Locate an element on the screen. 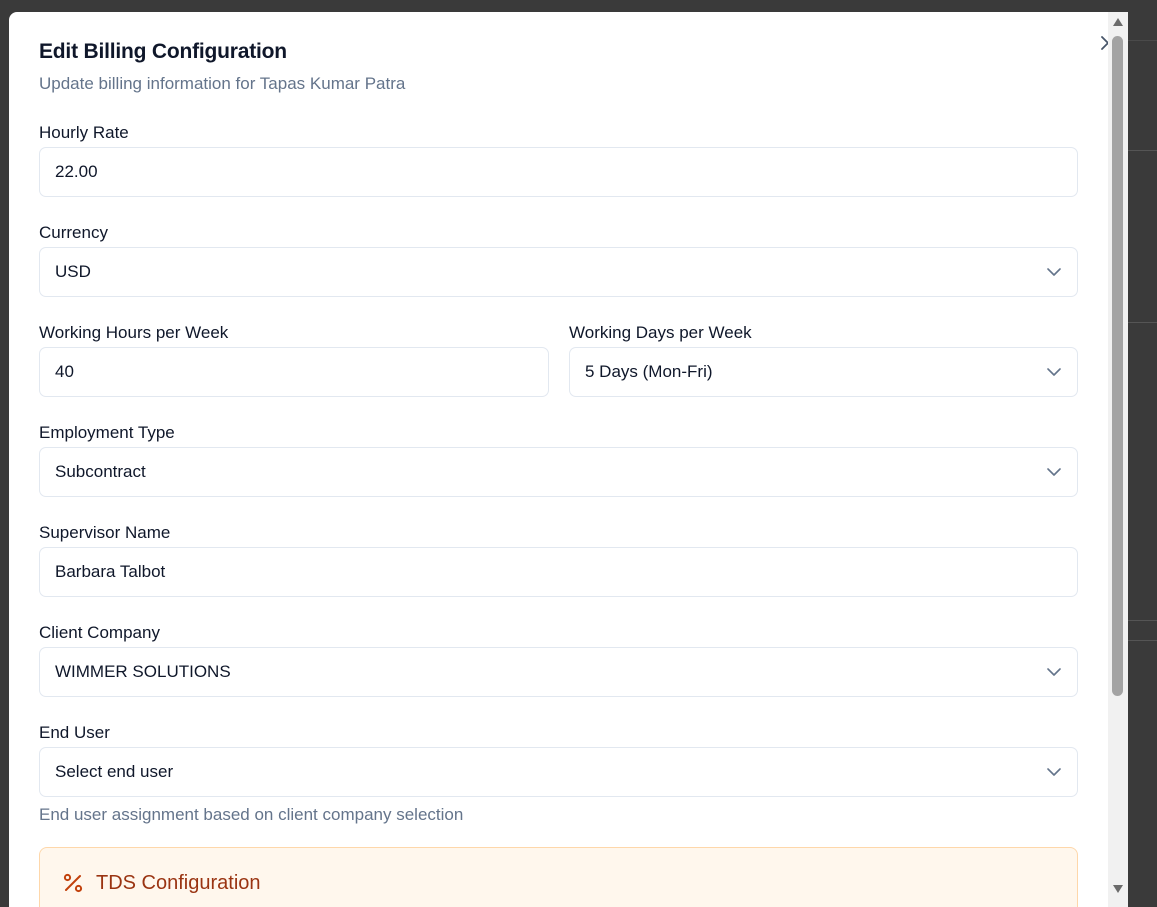 The image size is (1157, 907). hourly-rate-value: 22.00 is located at coordinates (76, 171).